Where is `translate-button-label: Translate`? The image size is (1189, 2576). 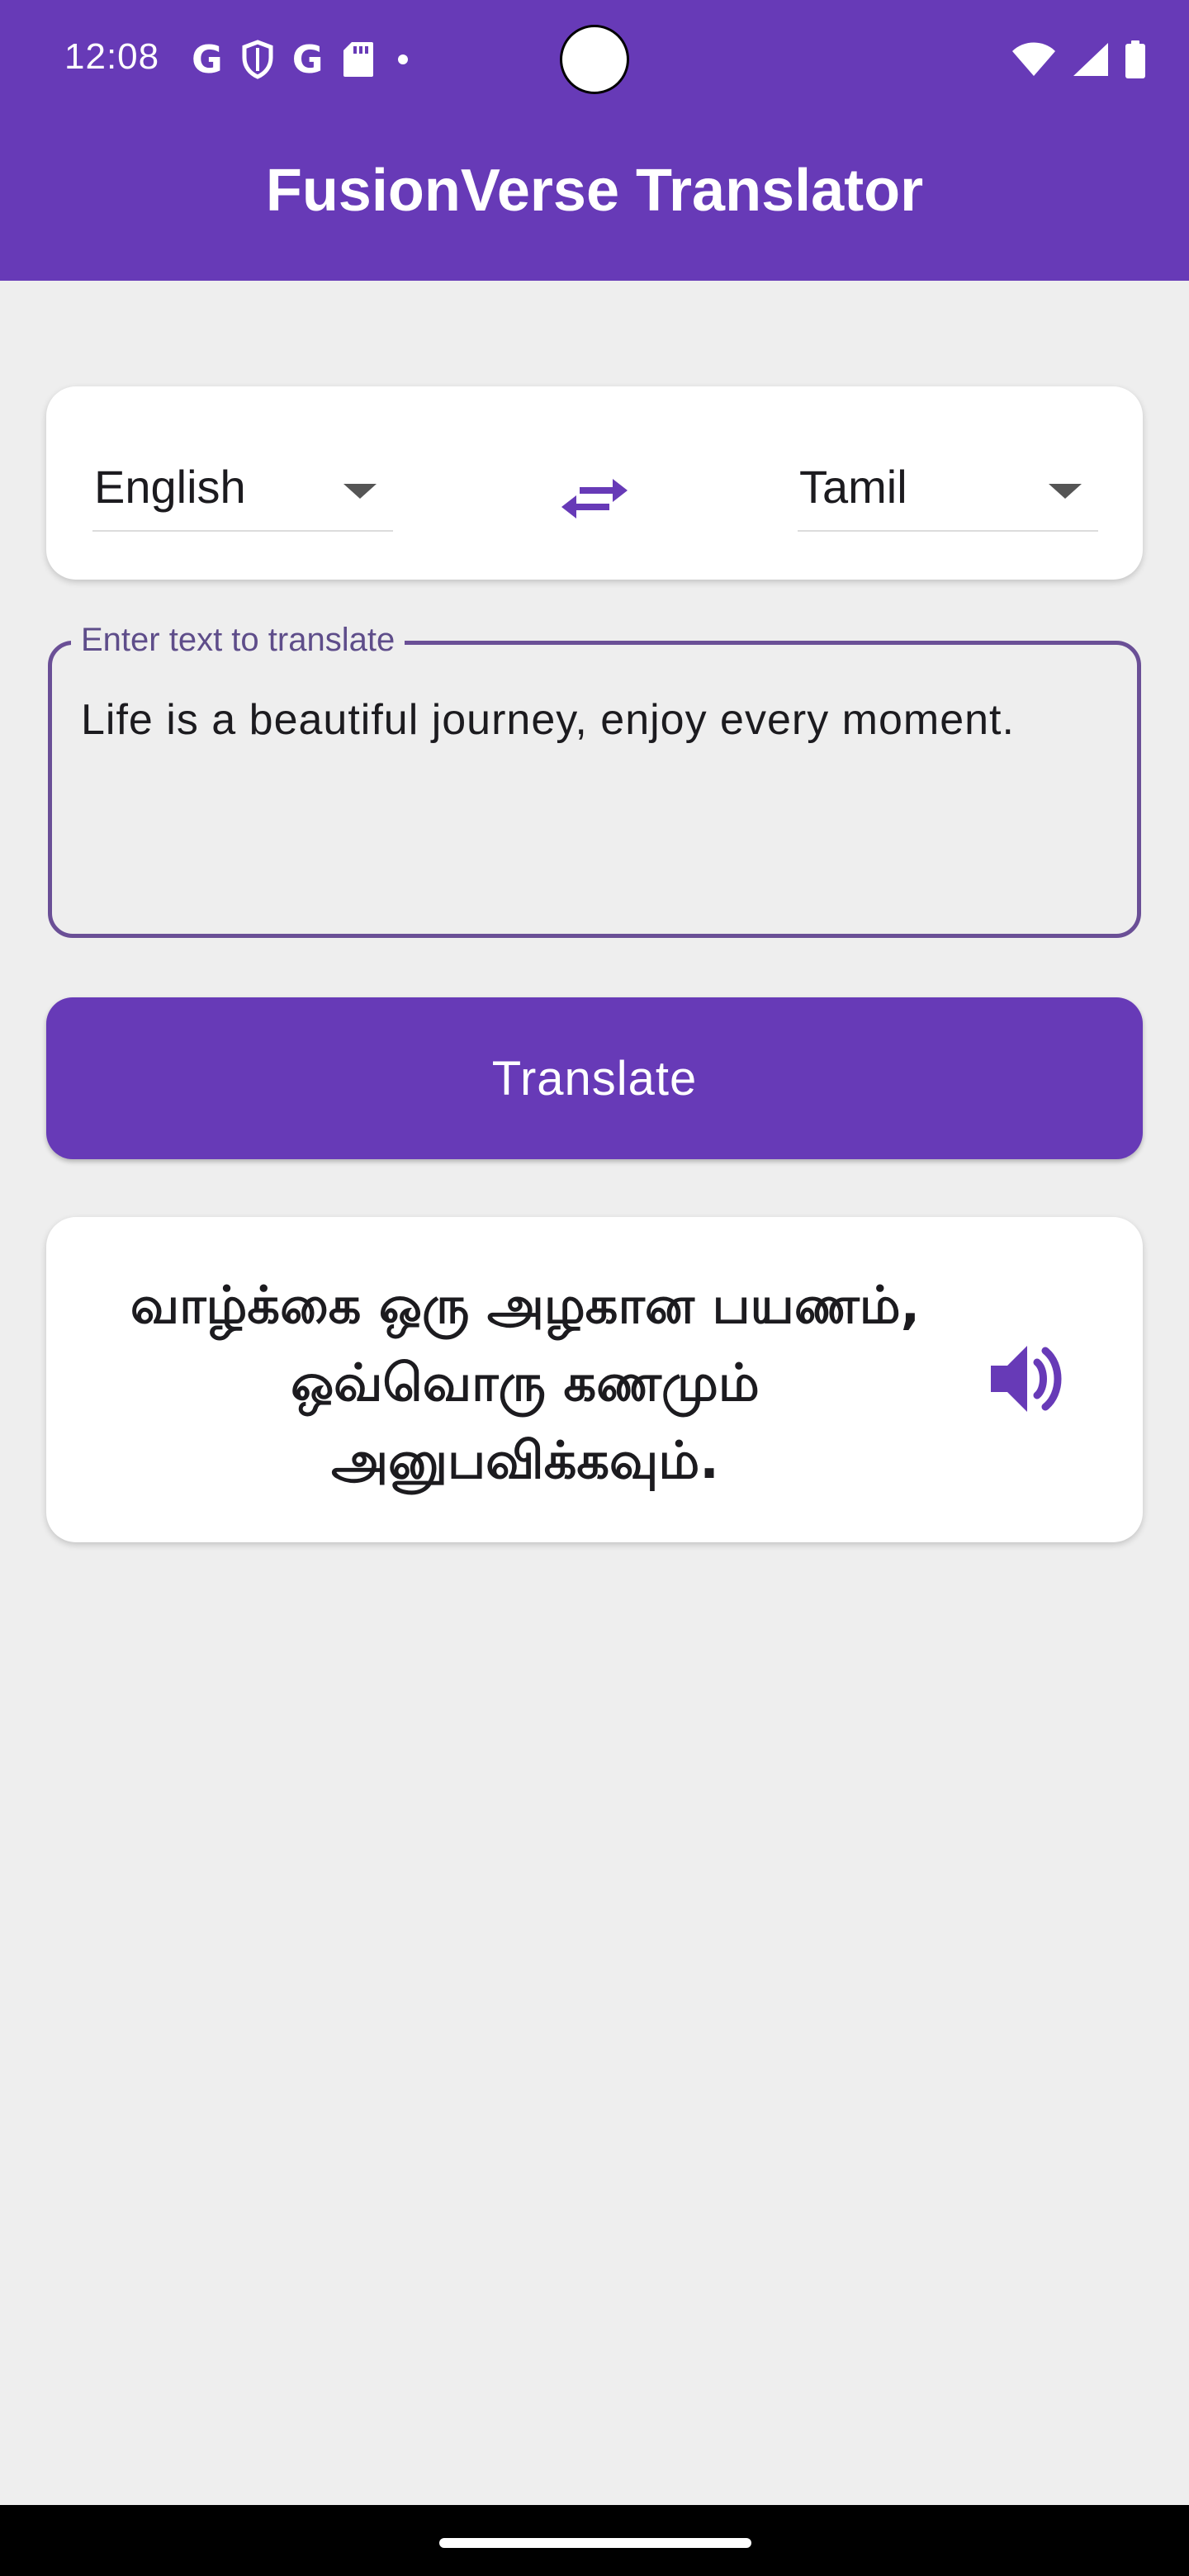 translate-button-label: Translate is located at coordinates (594, 1078).